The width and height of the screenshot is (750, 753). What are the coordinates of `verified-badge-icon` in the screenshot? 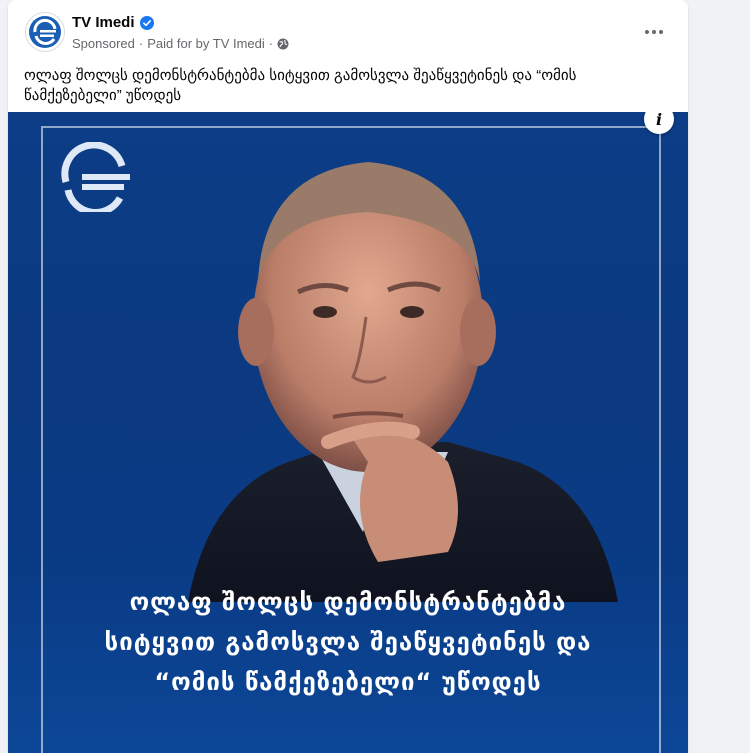 It's located at (146, 22).